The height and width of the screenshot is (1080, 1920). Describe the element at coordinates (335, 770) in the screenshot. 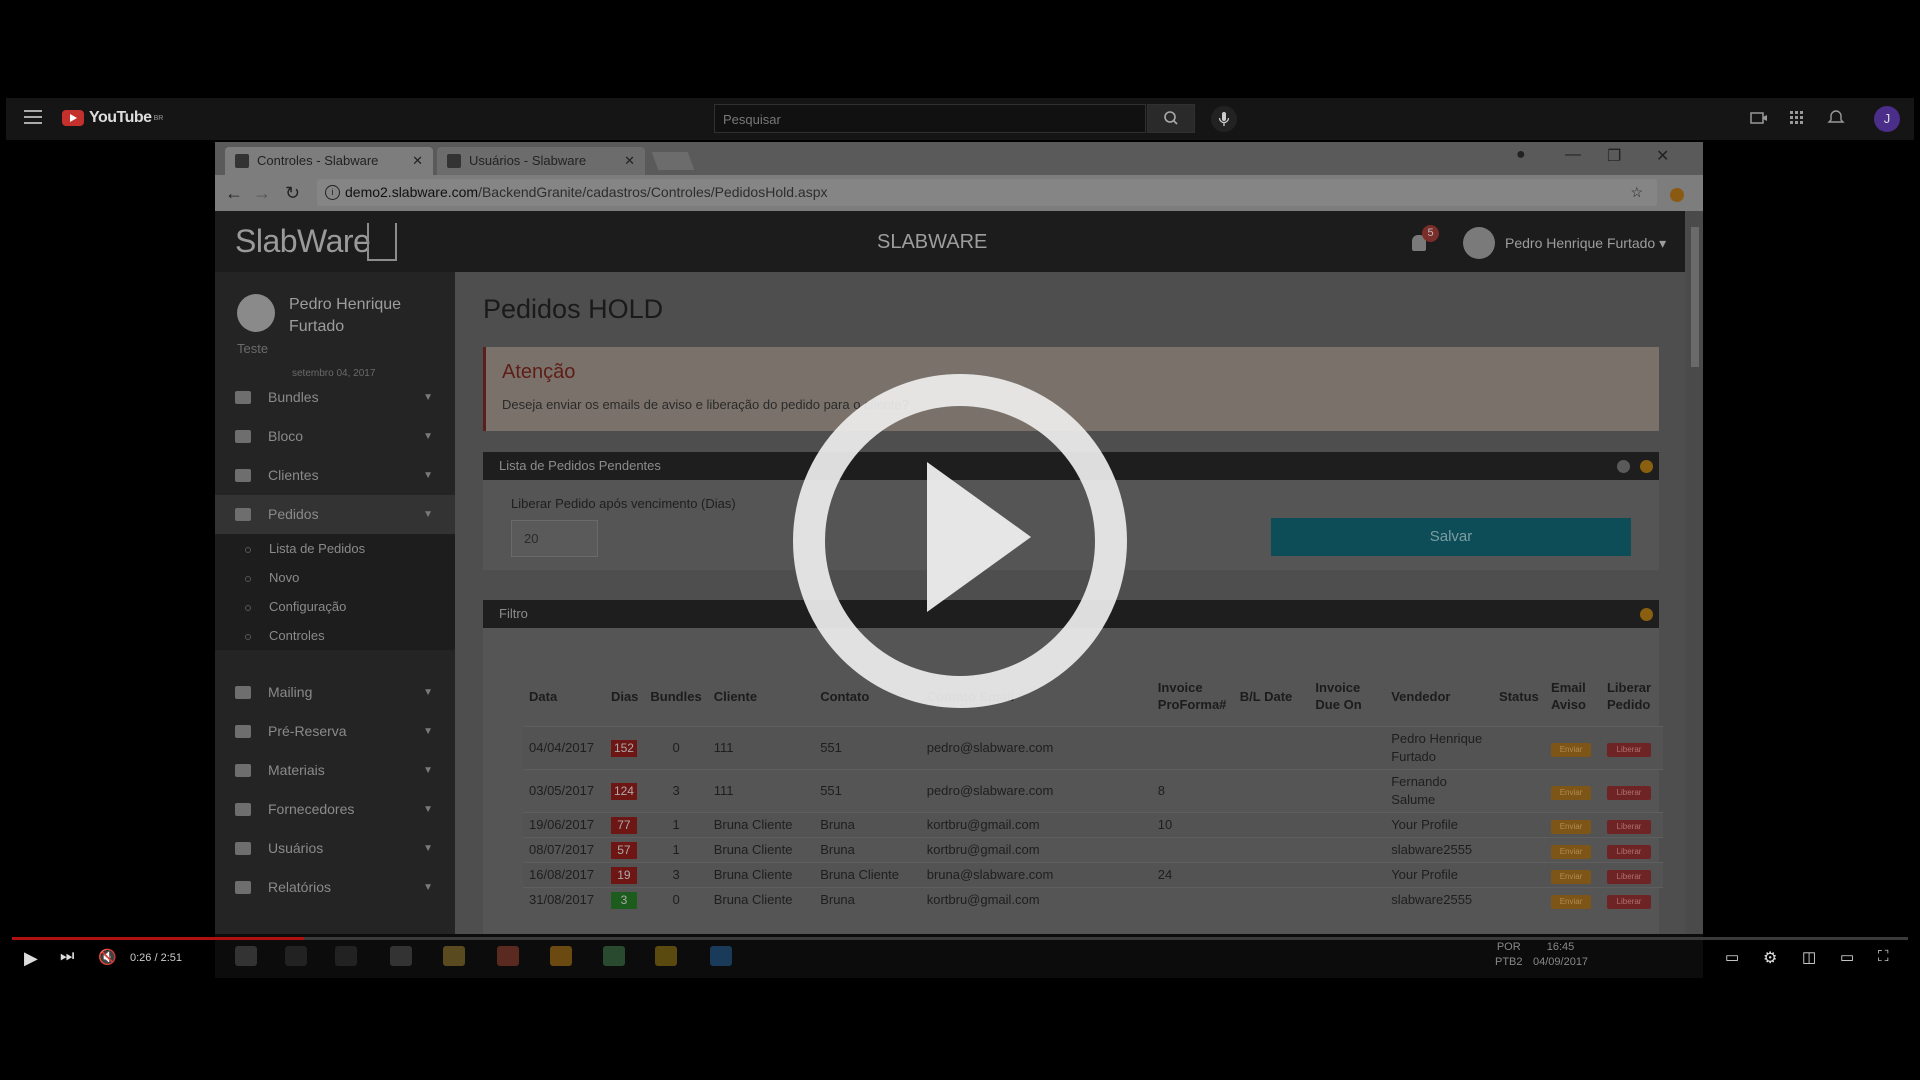

I see `sidebar-item-materiais: Materiais ▼` at that location.